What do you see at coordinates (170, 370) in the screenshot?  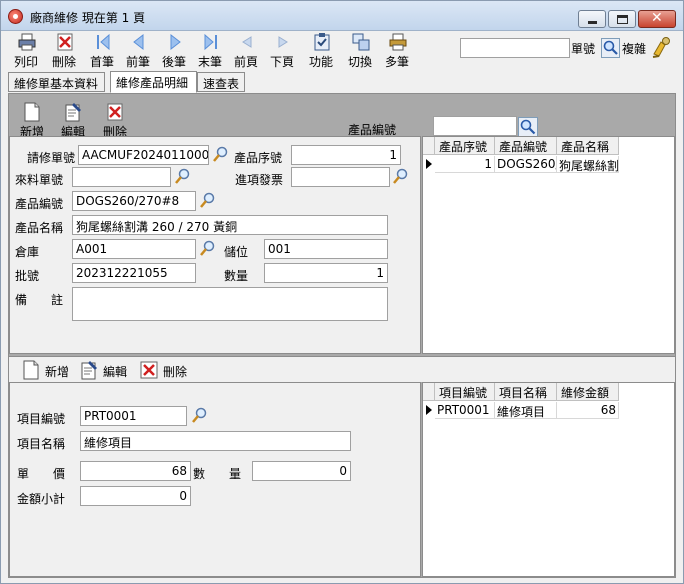 I see `item-delete-button: 刪除` at bounding box center [170, 370].